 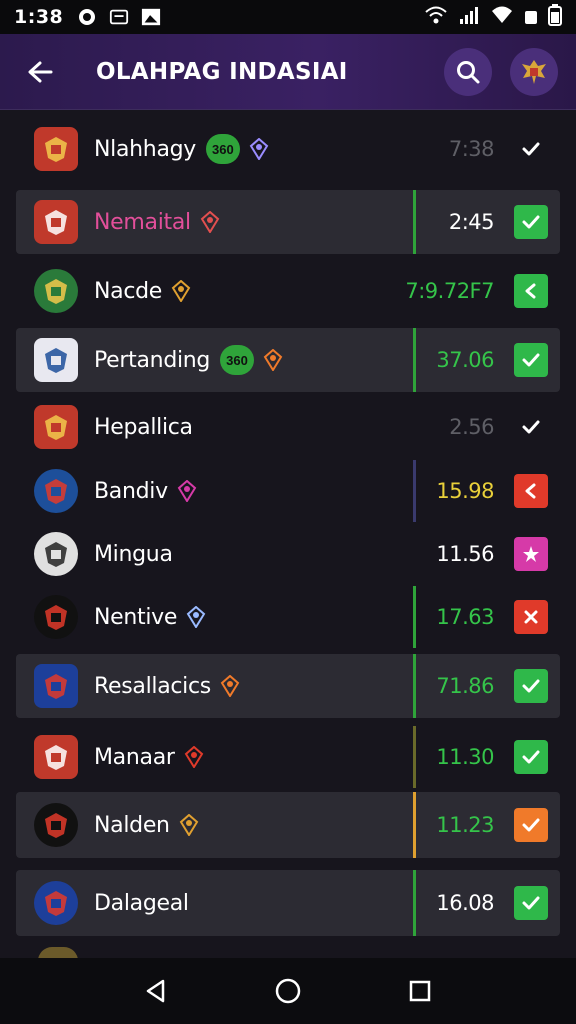 What do you see at coordinates (131, 491) in the screenshot?
I see `team-name: Bandiv` at bounding box center [131, 491].